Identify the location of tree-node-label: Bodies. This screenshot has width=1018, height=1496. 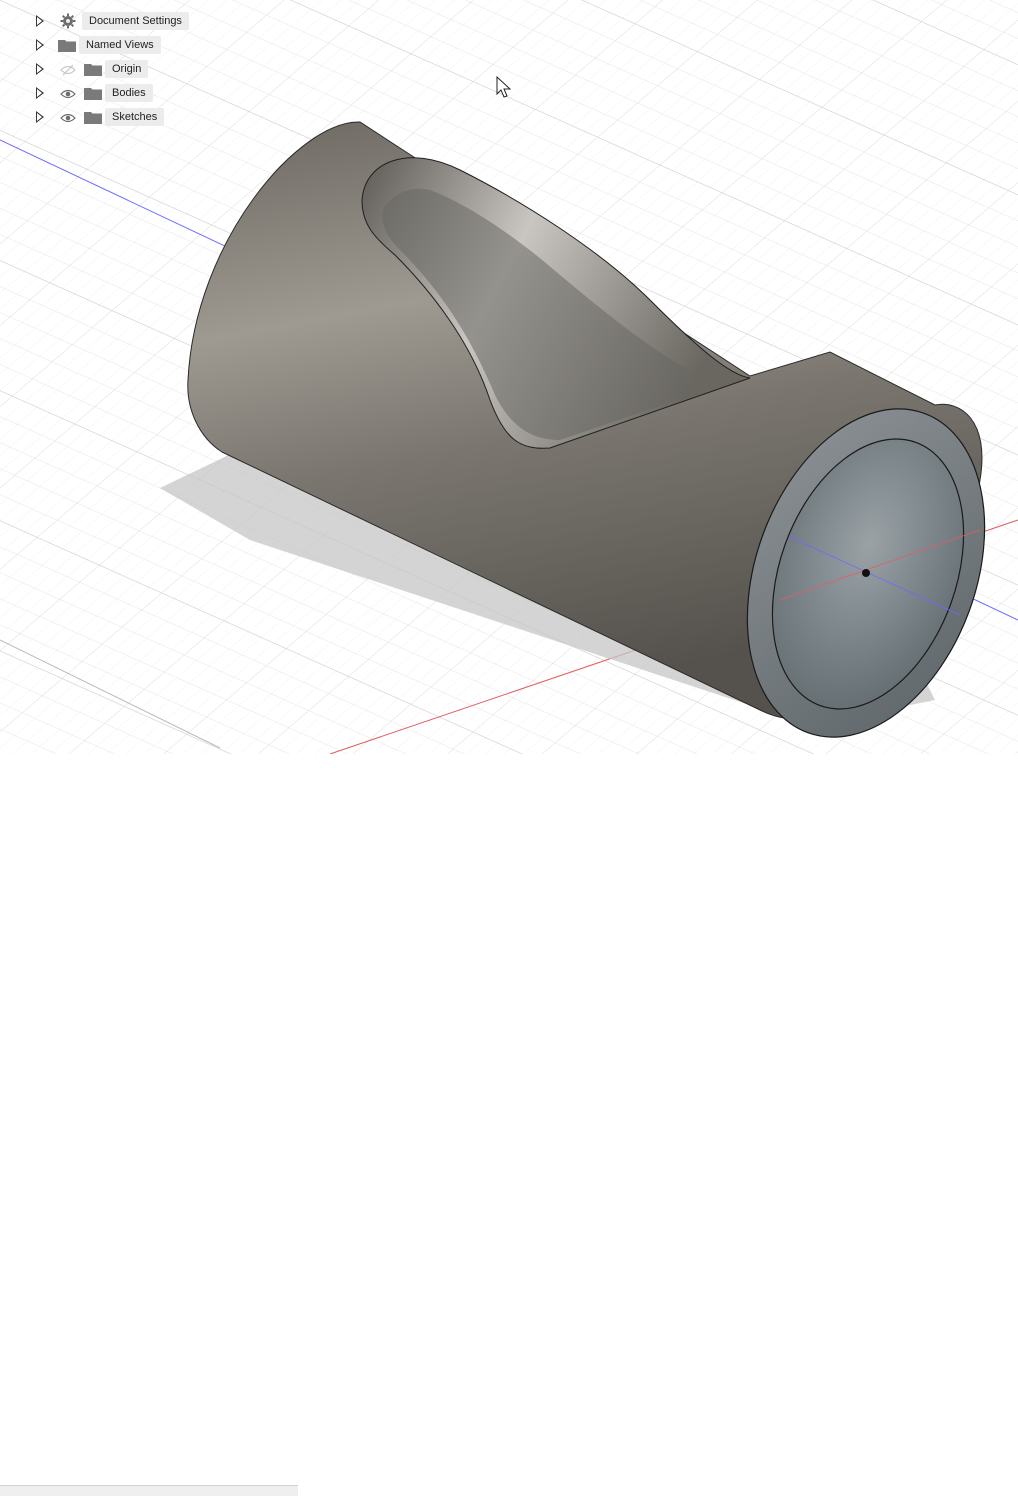
(129, 93).